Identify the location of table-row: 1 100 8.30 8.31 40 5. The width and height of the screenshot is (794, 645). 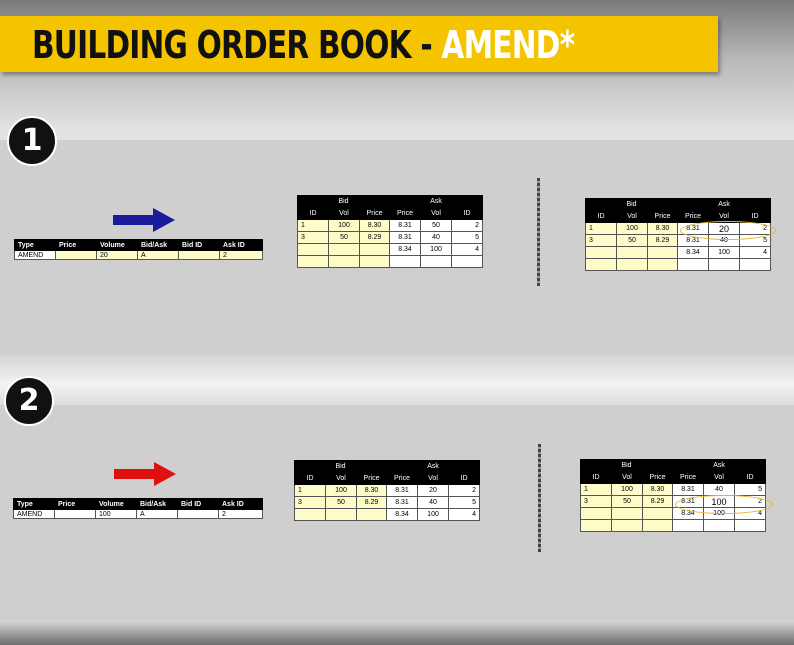
(673, 489).